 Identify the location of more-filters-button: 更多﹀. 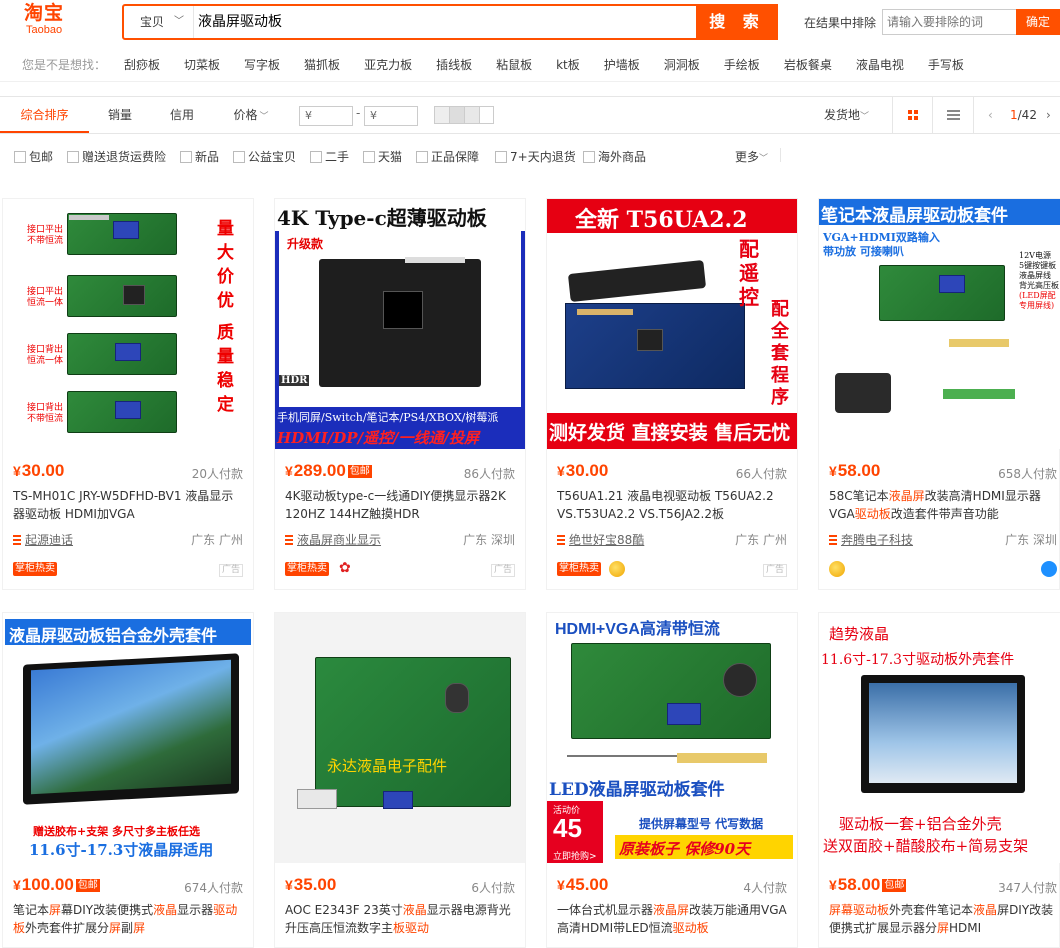
(751, 156).